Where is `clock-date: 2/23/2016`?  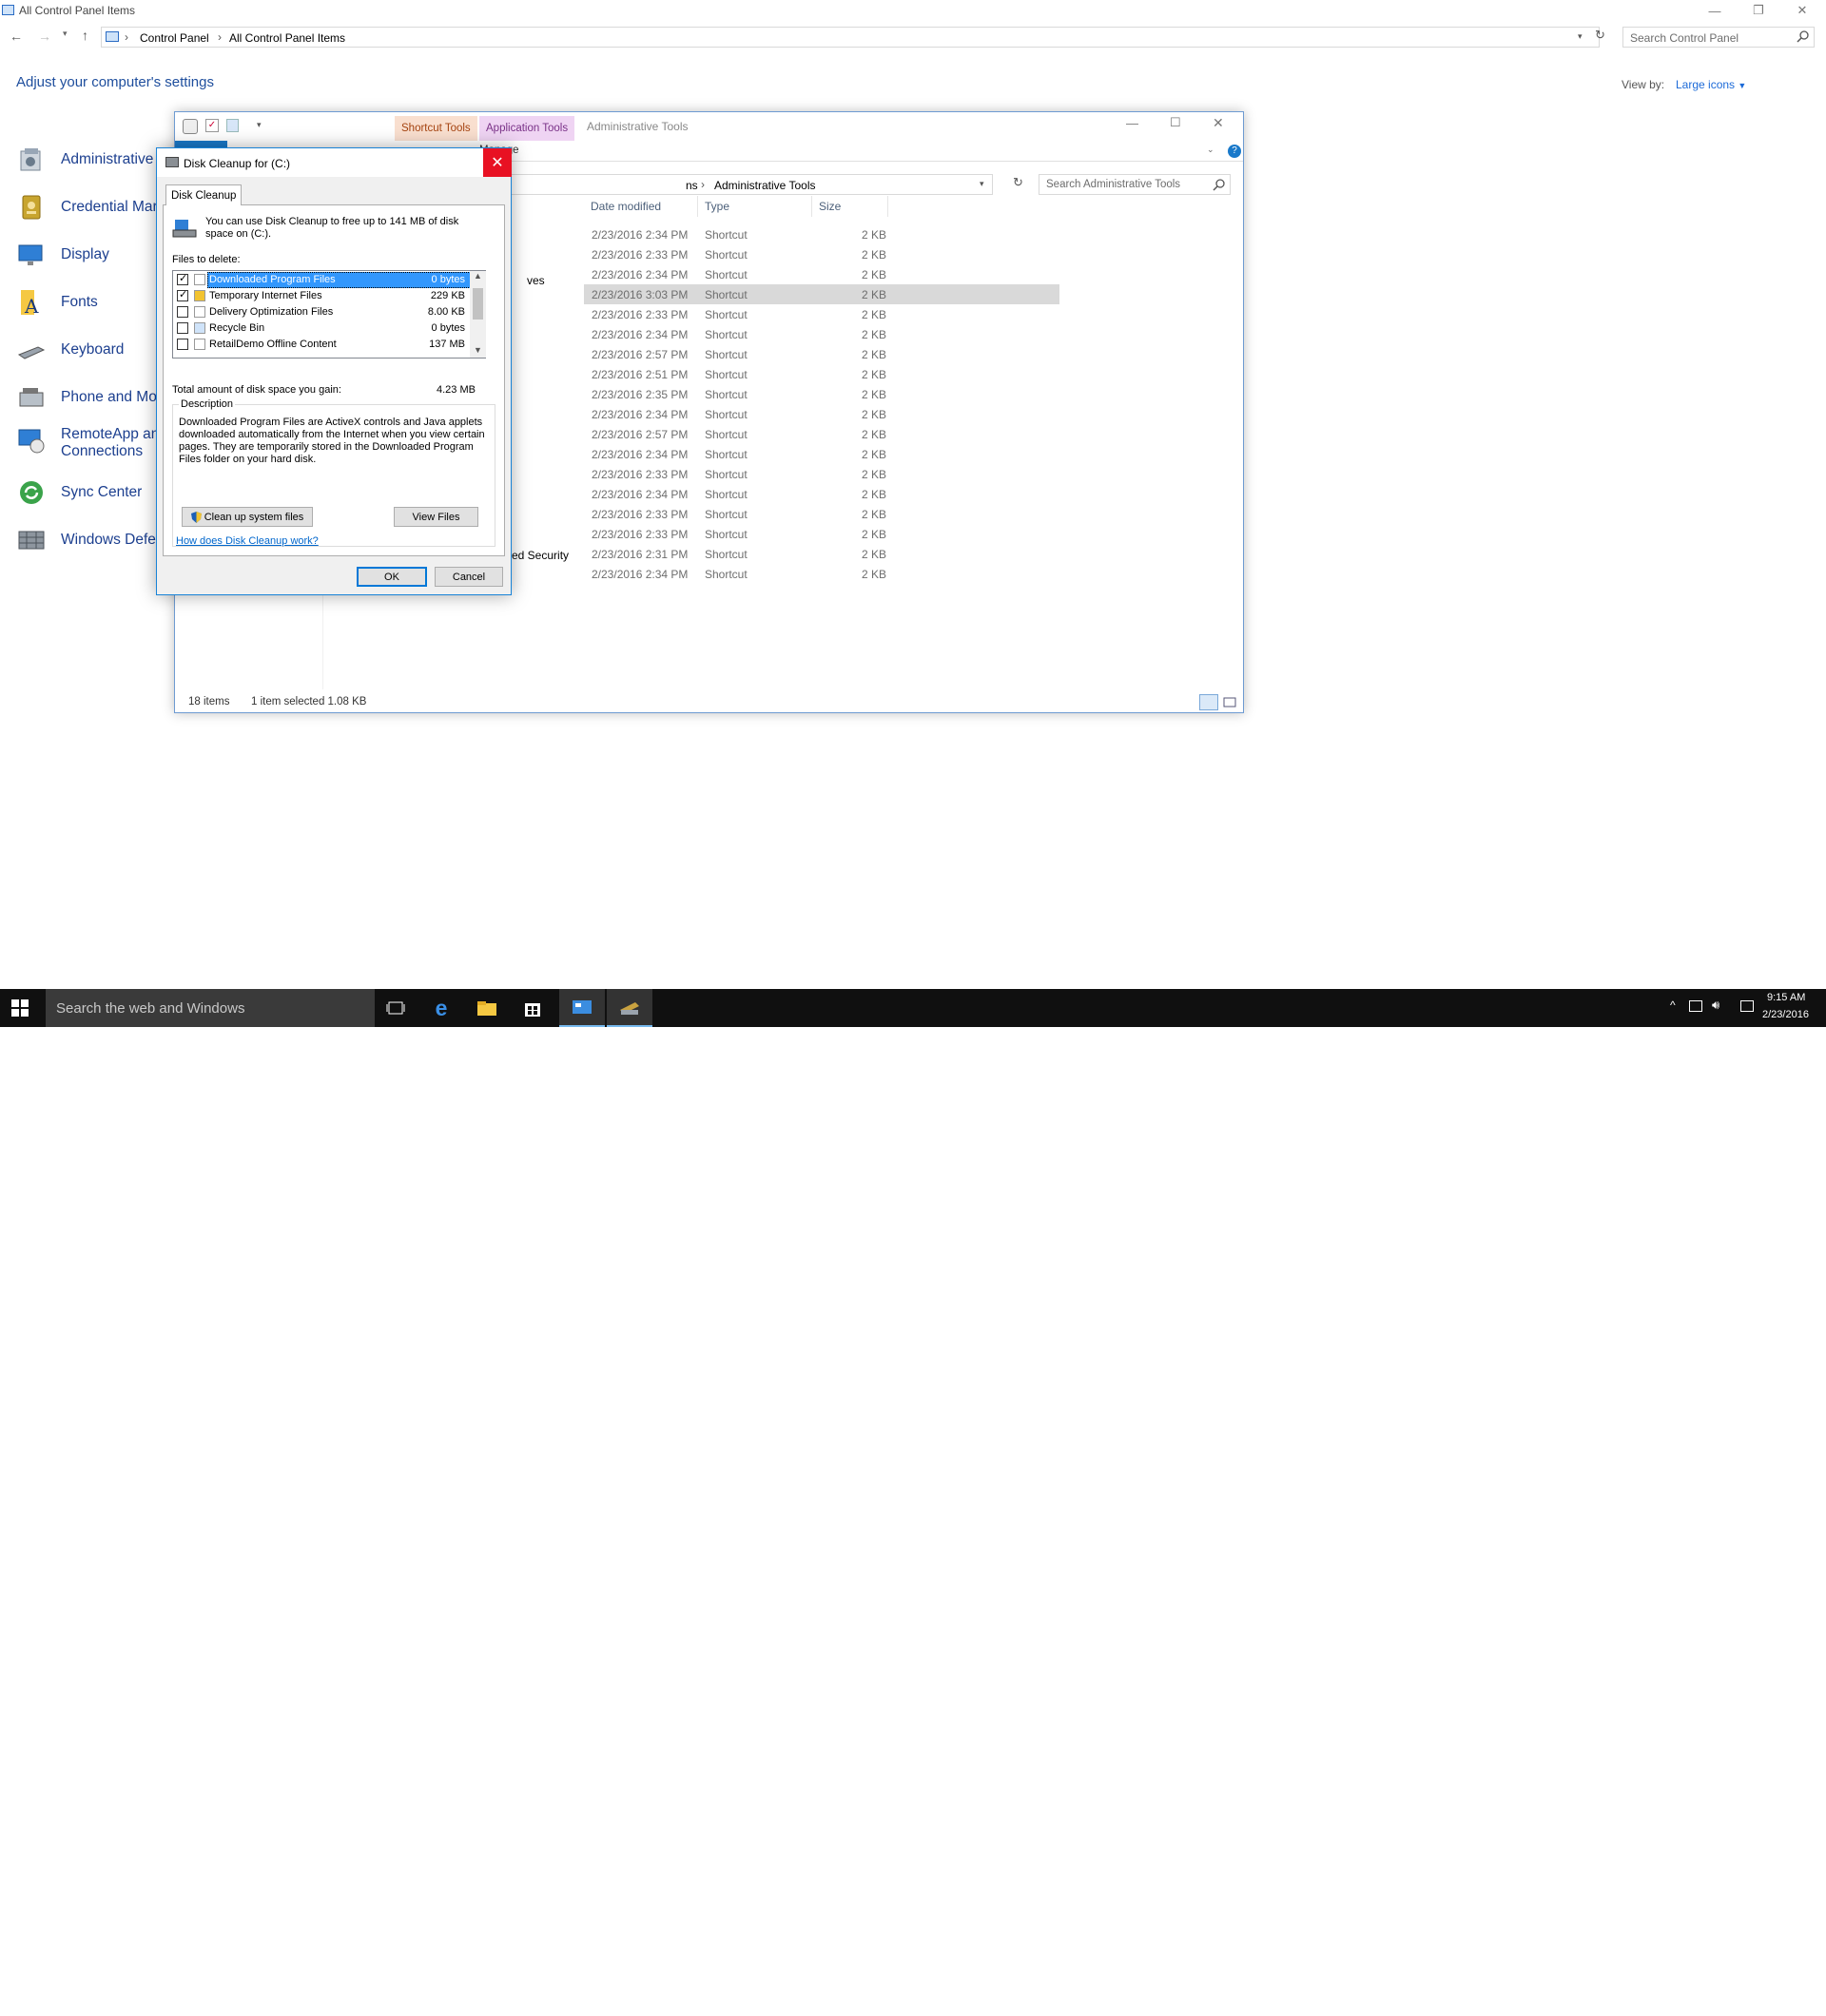
clock-date: 2/23/2016 is located at coordinates (1785, 1015).